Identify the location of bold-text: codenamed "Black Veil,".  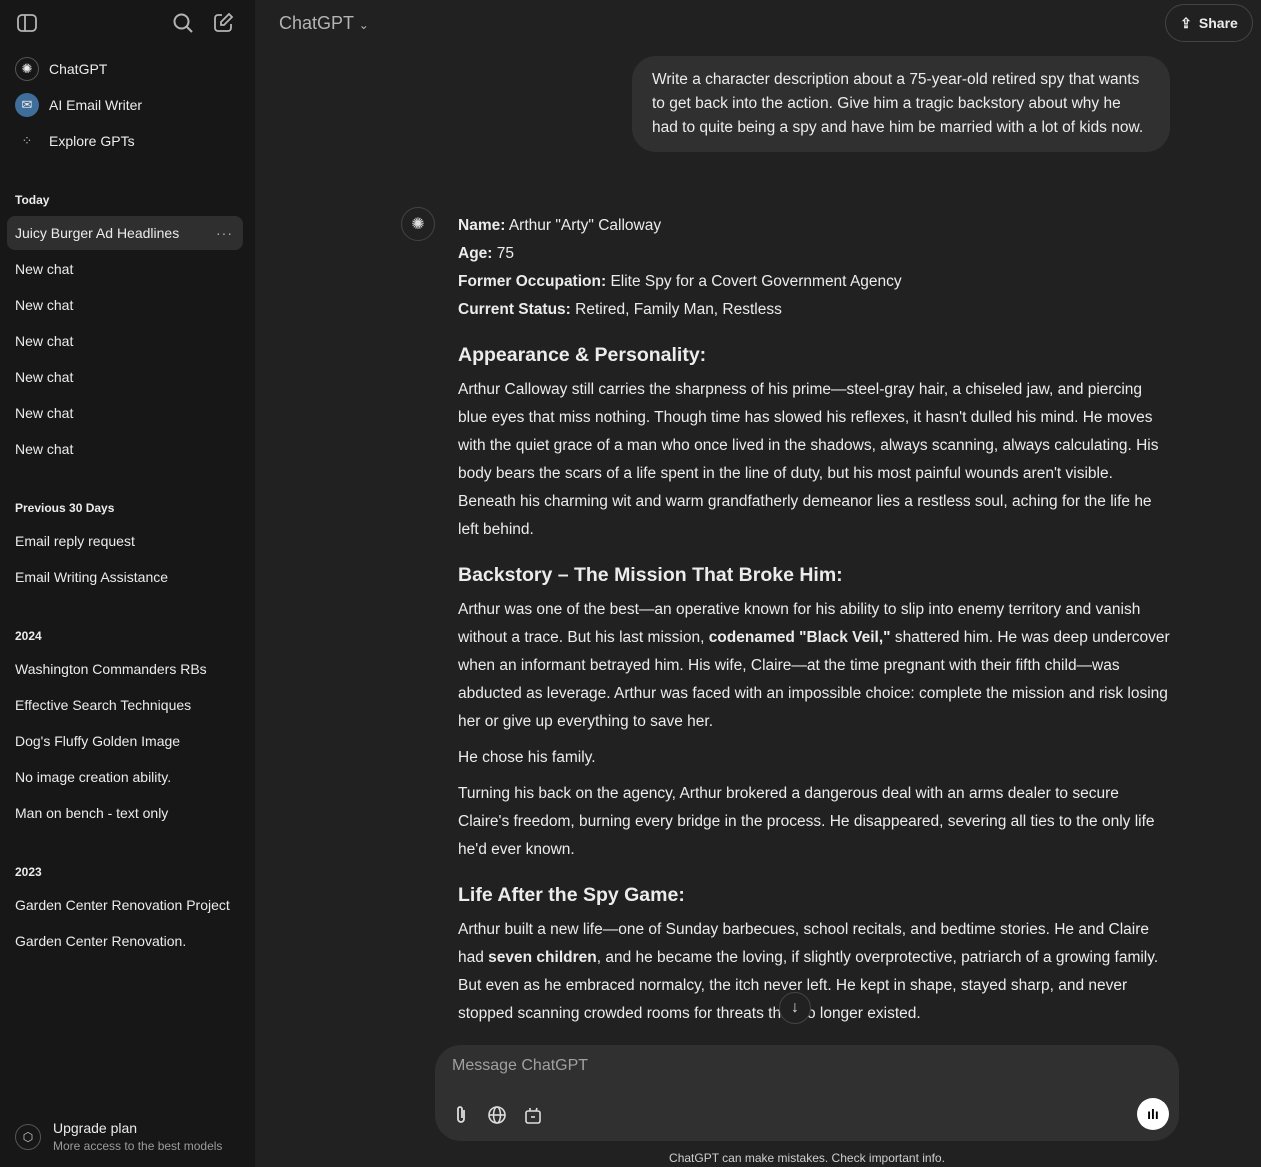
(799, 637).